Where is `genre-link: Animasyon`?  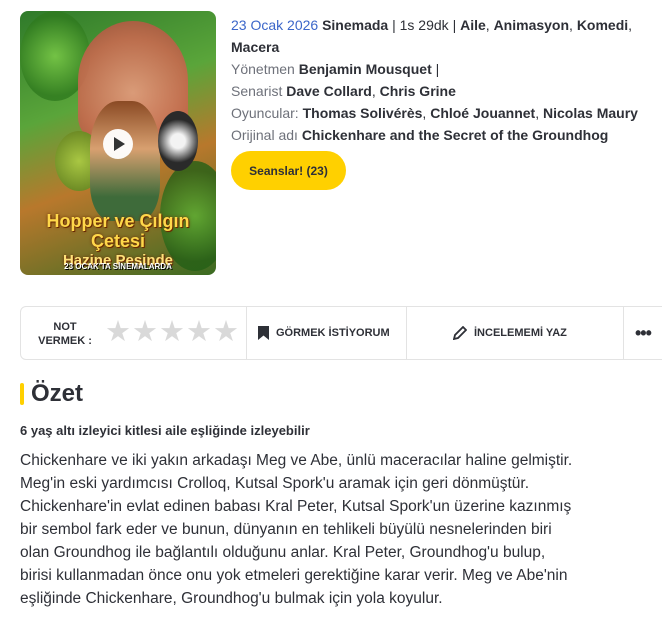
genre-link: Animasyon is located at coordinates (531, 25).